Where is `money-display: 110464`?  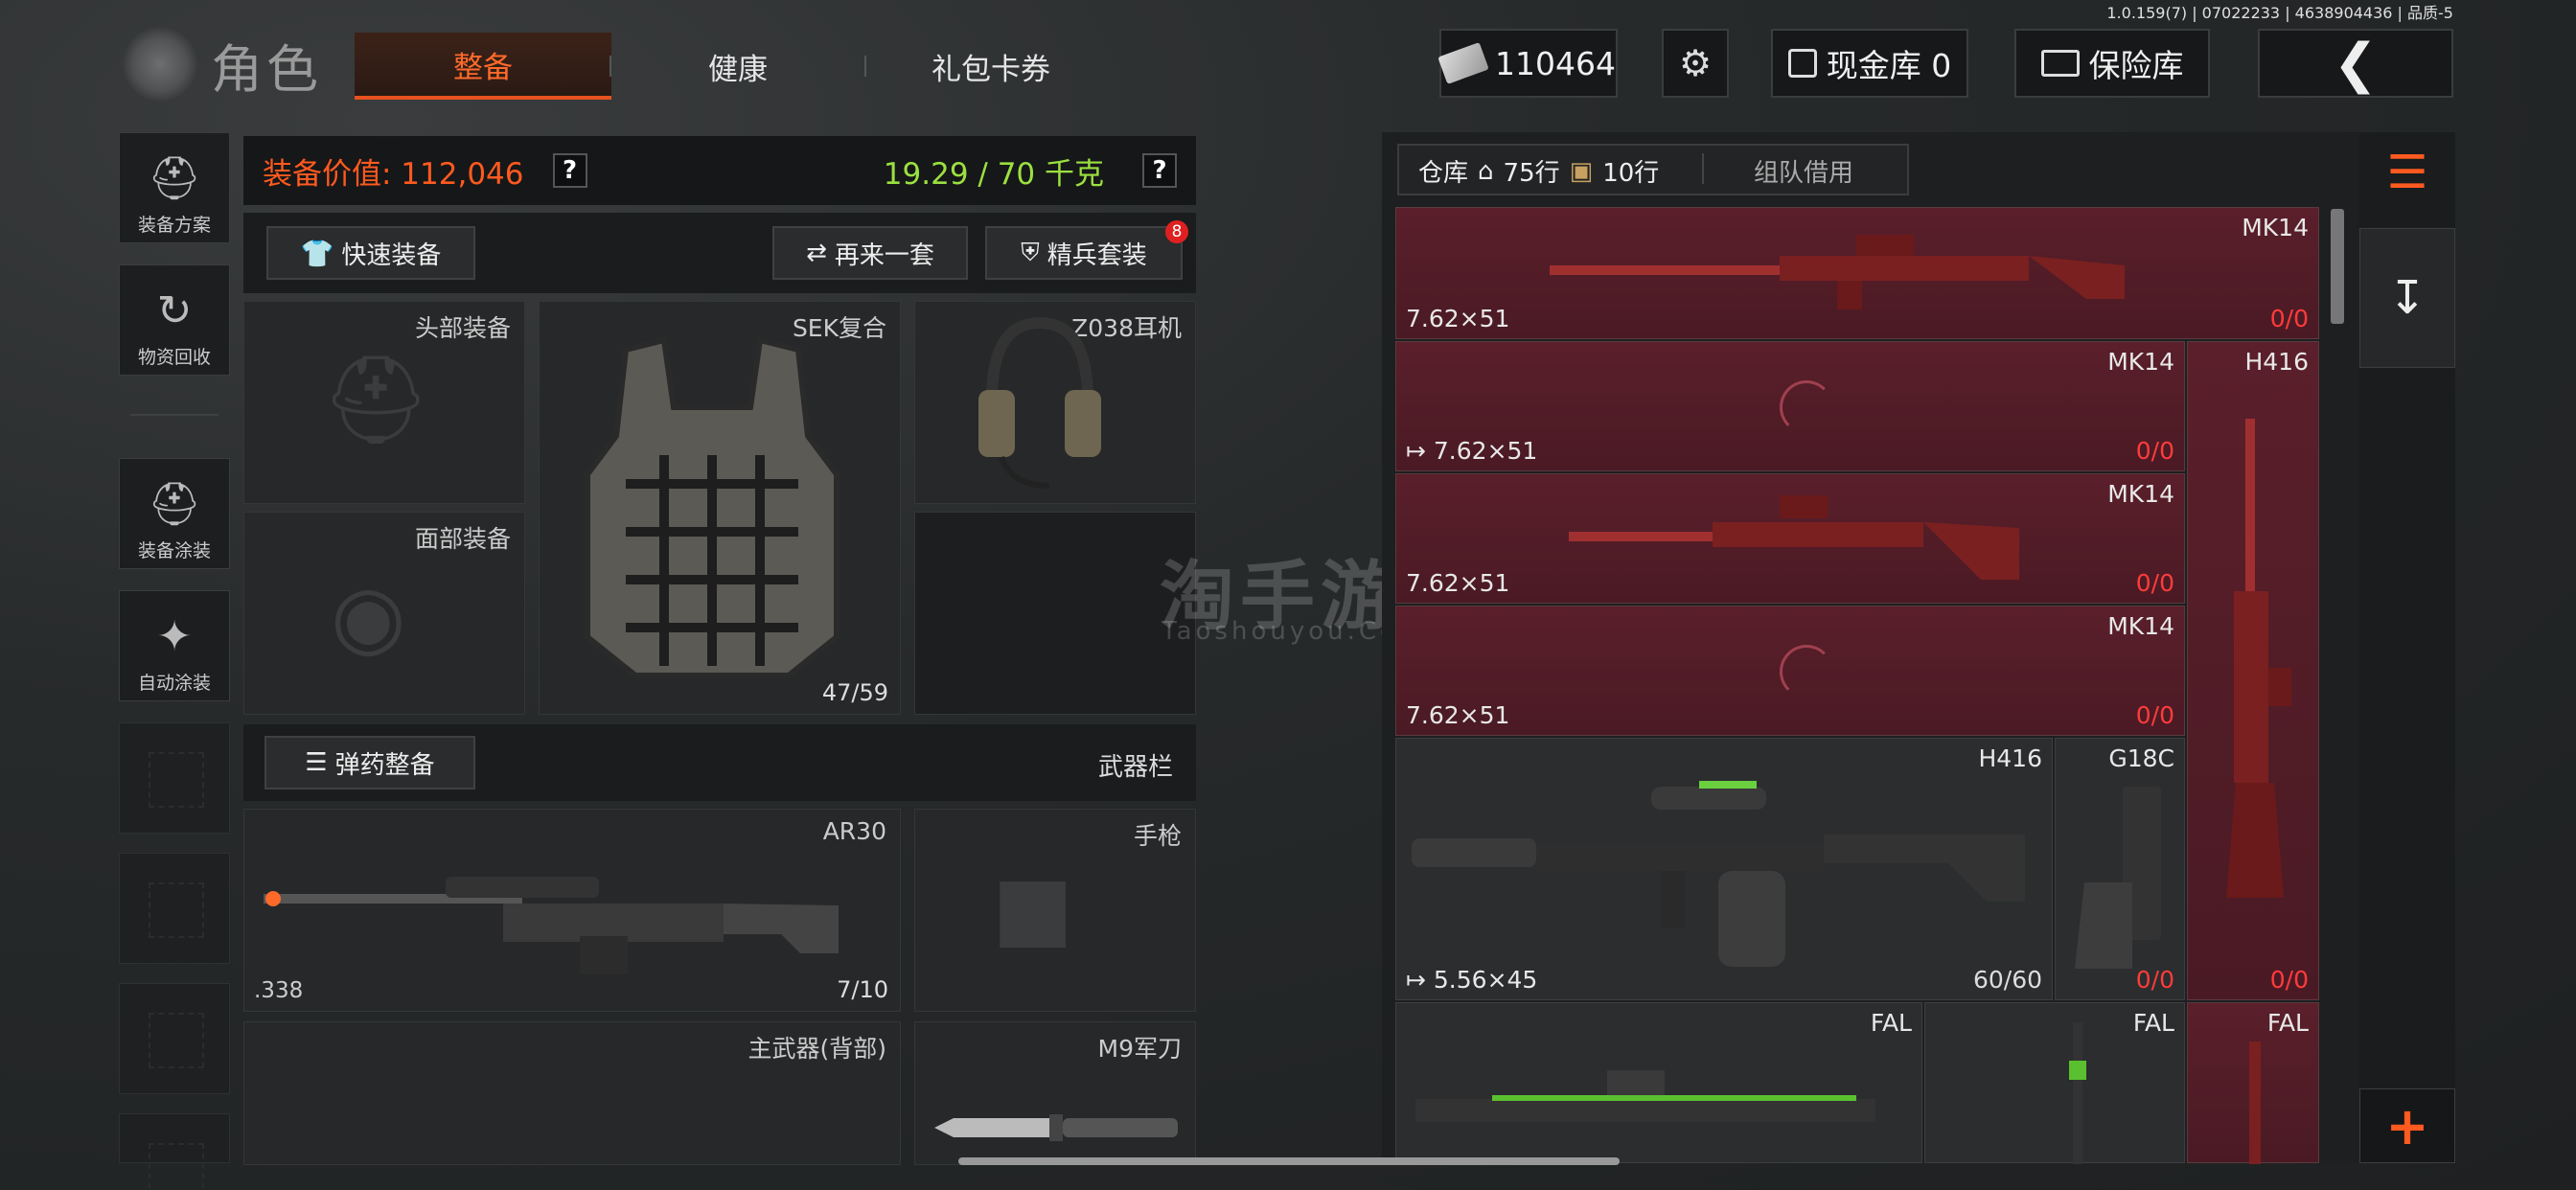
money-display: 110464 is located at coordinates (1528, 64).